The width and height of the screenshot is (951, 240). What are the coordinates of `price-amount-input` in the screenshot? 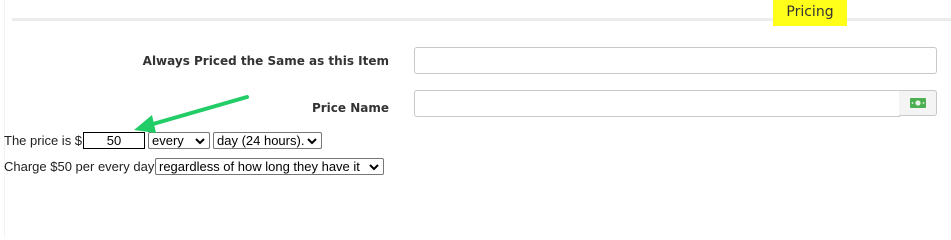 It's located at (114, 140).